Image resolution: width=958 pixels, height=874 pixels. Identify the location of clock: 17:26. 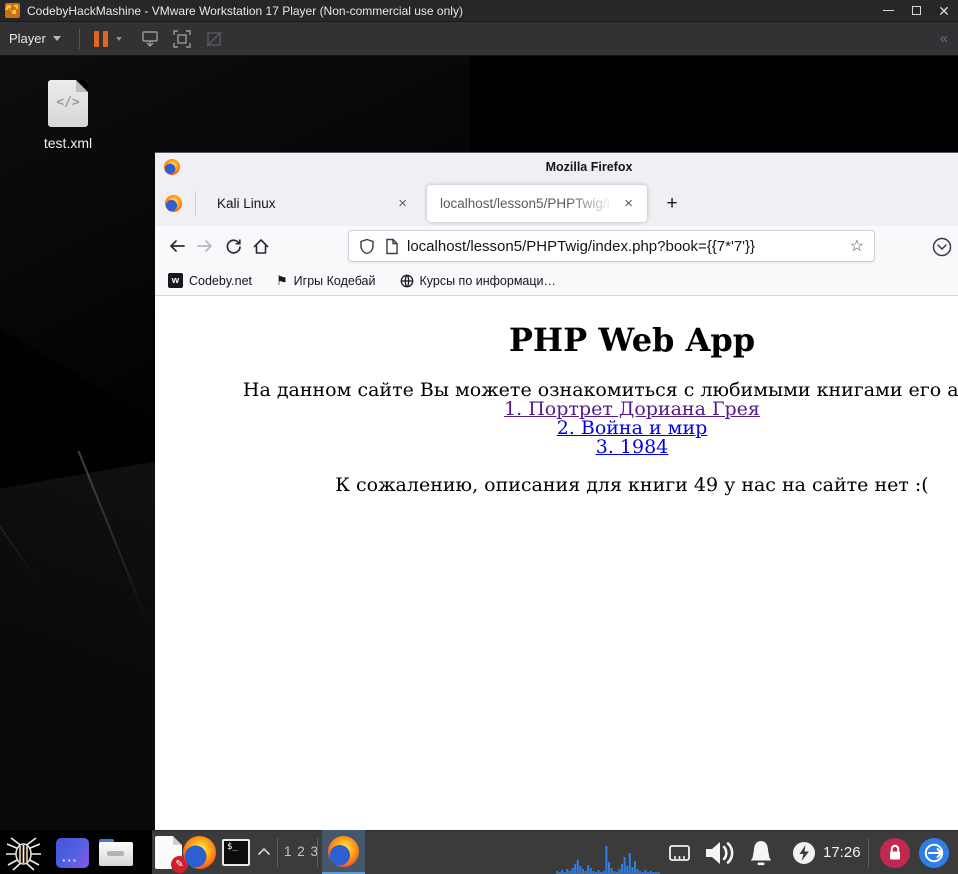
(842, 852).